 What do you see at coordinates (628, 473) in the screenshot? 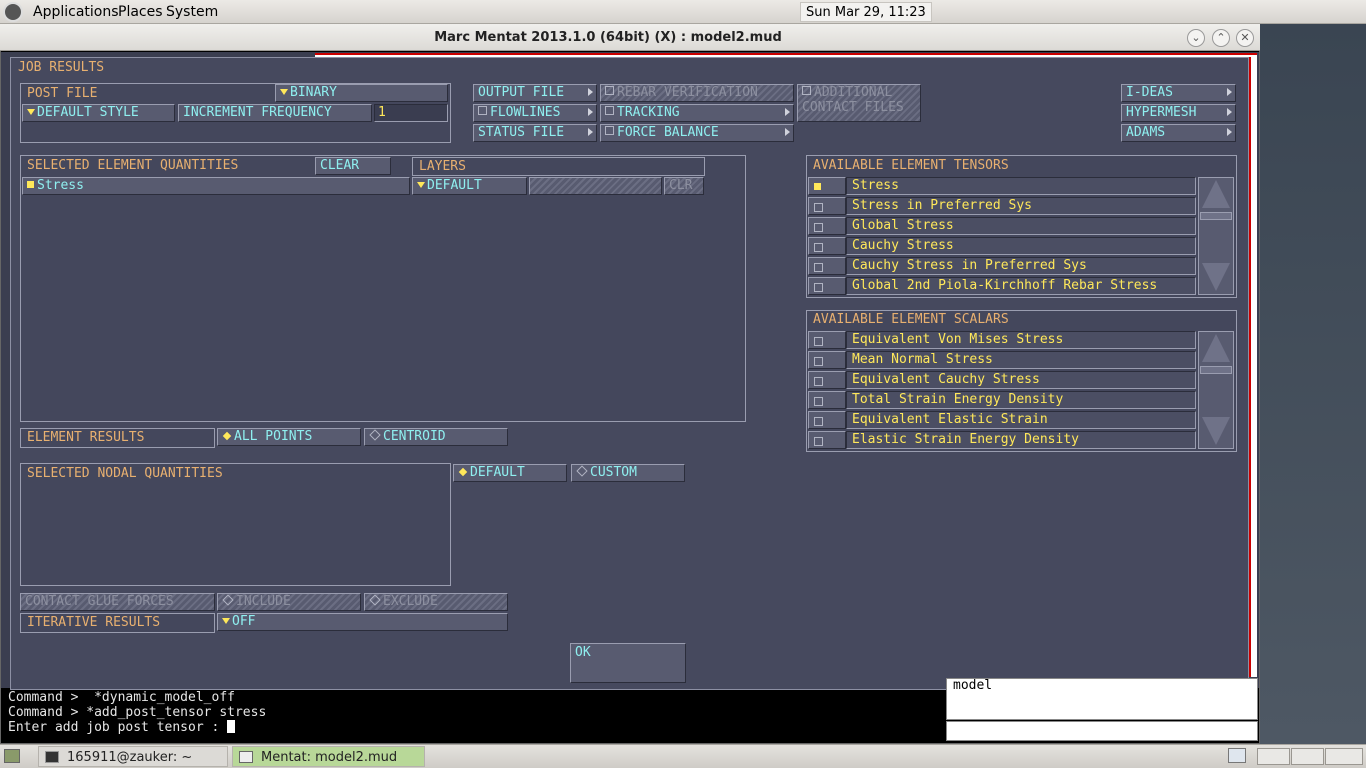
I see `nodal-custom-radio: CUSTOM` at bounding box center [628, 473].